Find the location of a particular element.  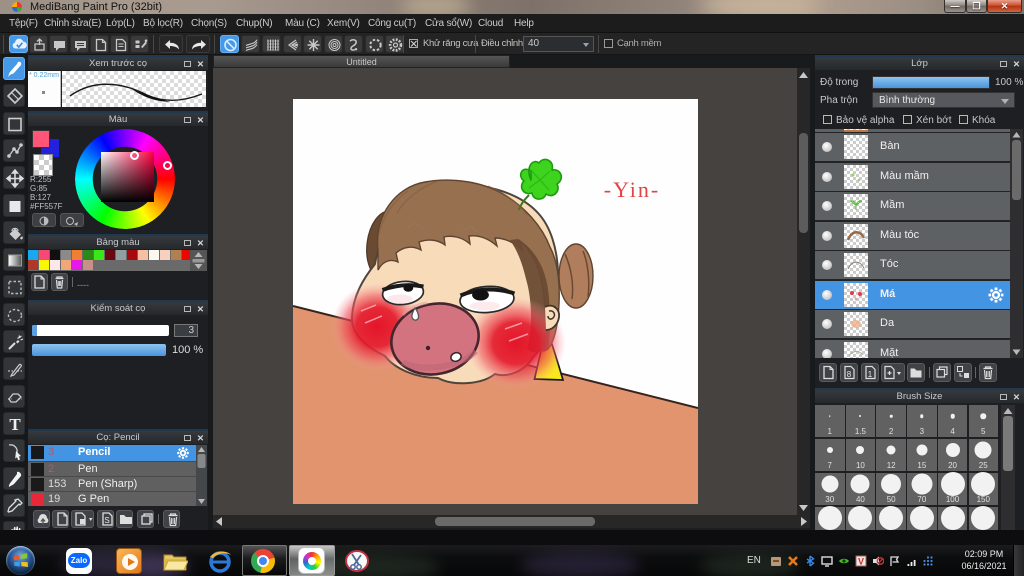

svg-text: S is located at coordinates (106, 520).